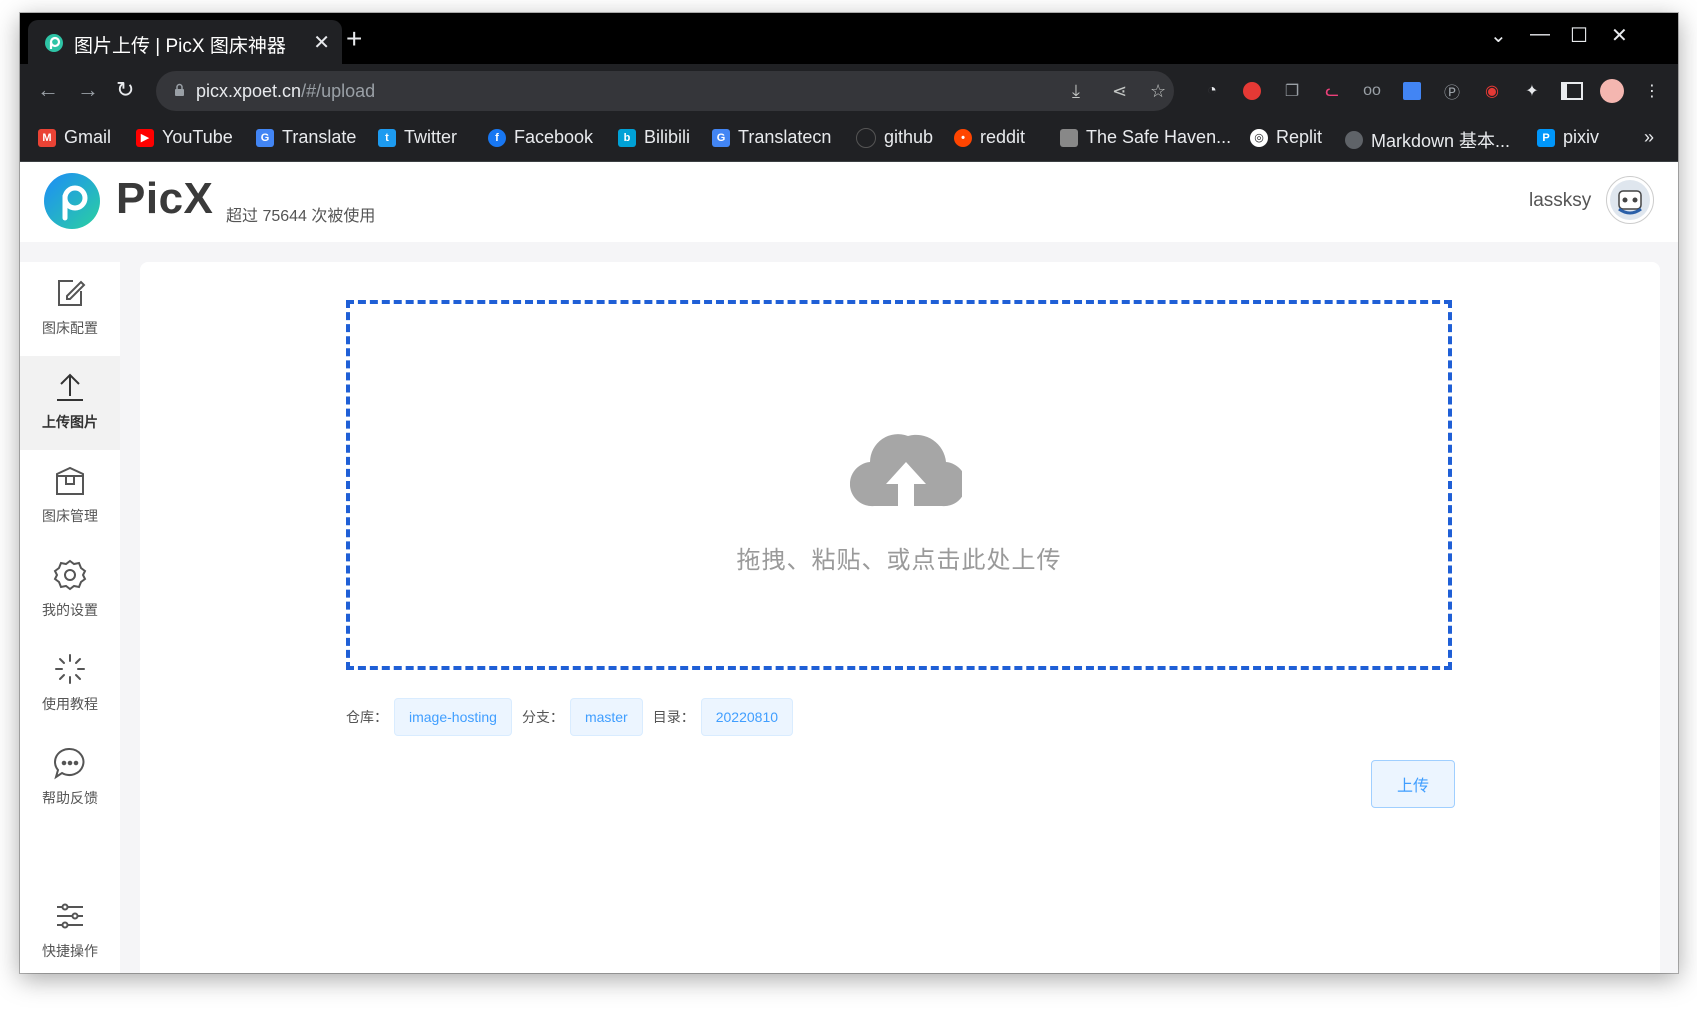 This screenshot has width=1697, height=1011. I want to click on bookmark-label: pixiv, so click(1581, 137).